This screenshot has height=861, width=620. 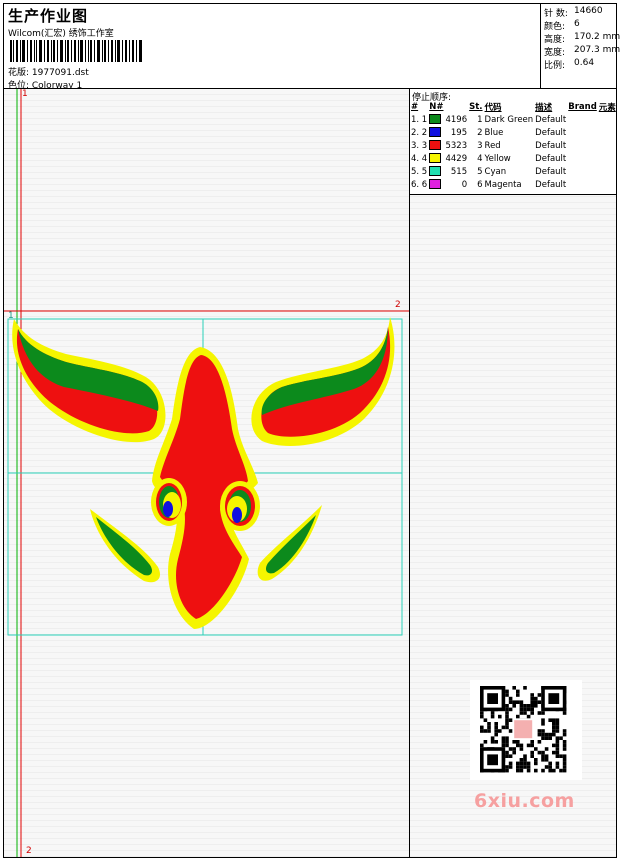 What do you see at coordinates (513, 171) in the screenshot?
I see `table-row: 5. 5 515 5 Cyan Default` at bounding box center [513, 171].